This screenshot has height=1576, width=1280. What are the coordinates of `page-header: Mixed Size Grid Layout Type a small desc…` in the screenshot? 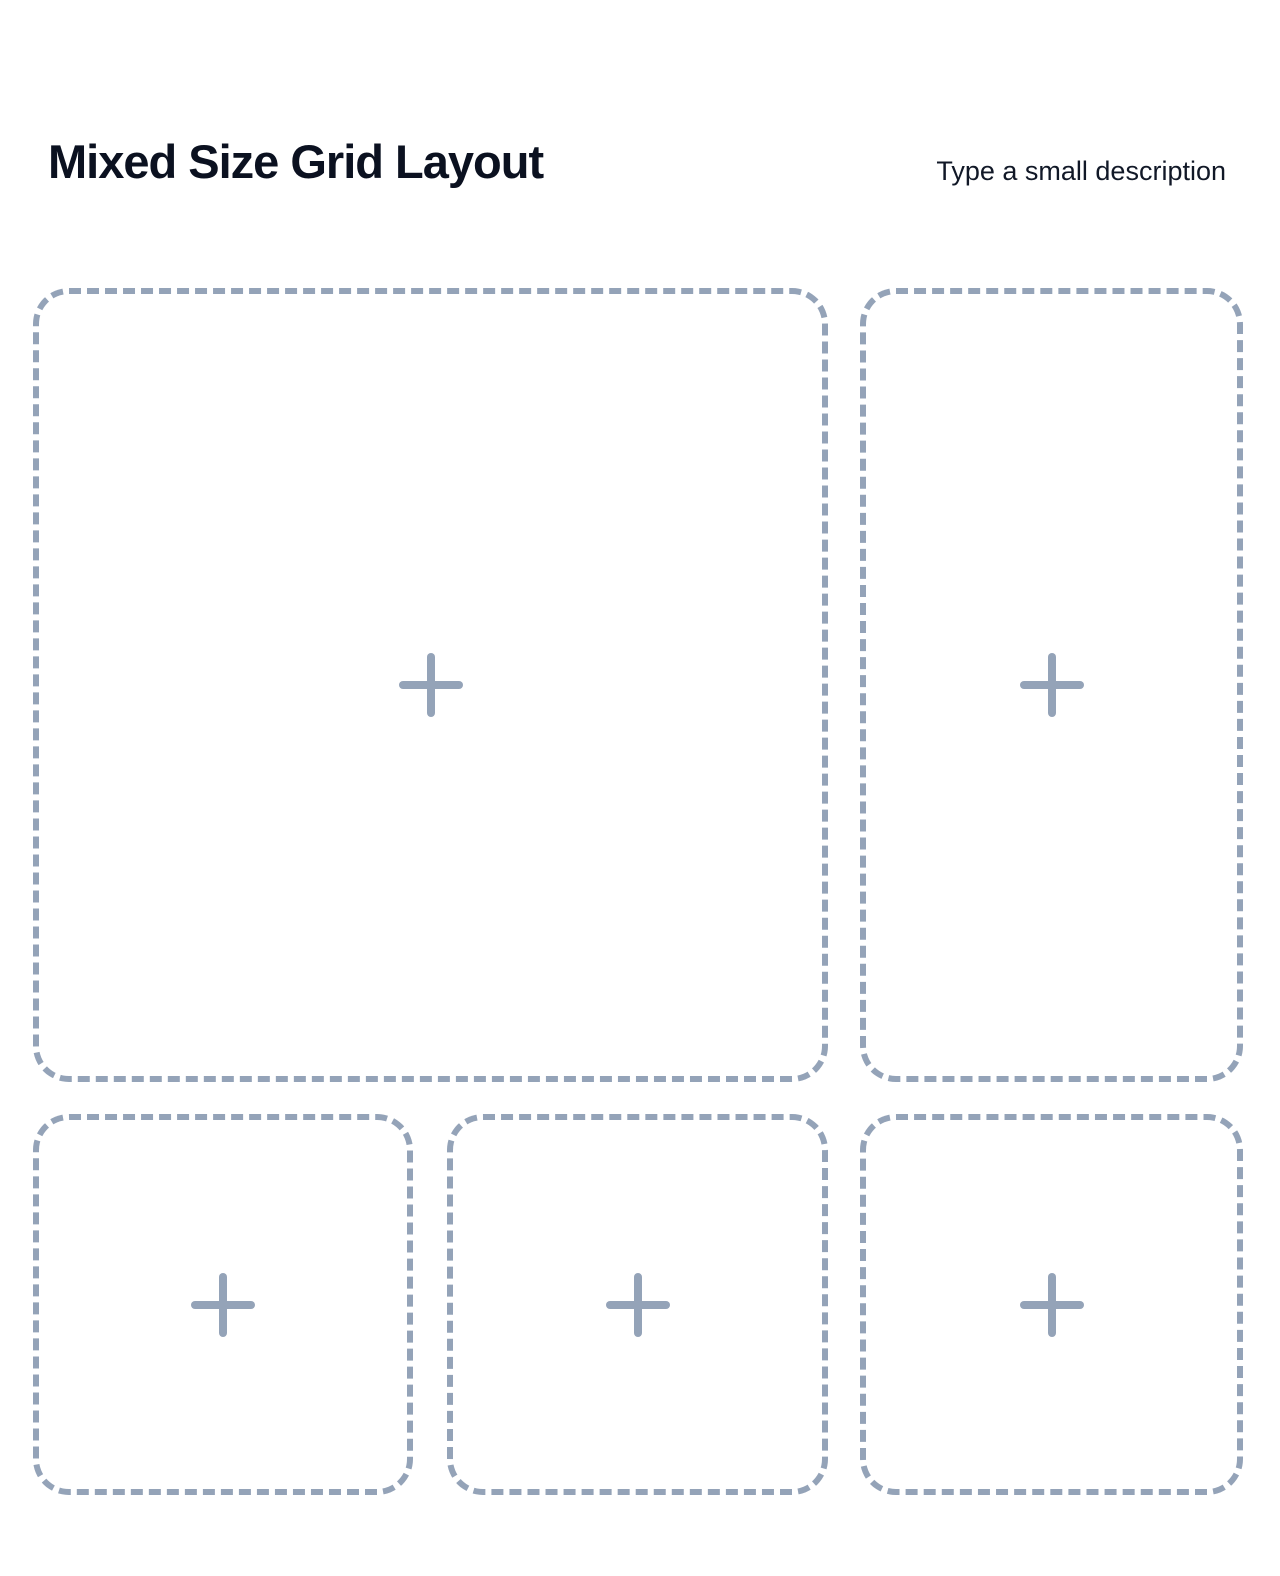 It's located at (637, 162).